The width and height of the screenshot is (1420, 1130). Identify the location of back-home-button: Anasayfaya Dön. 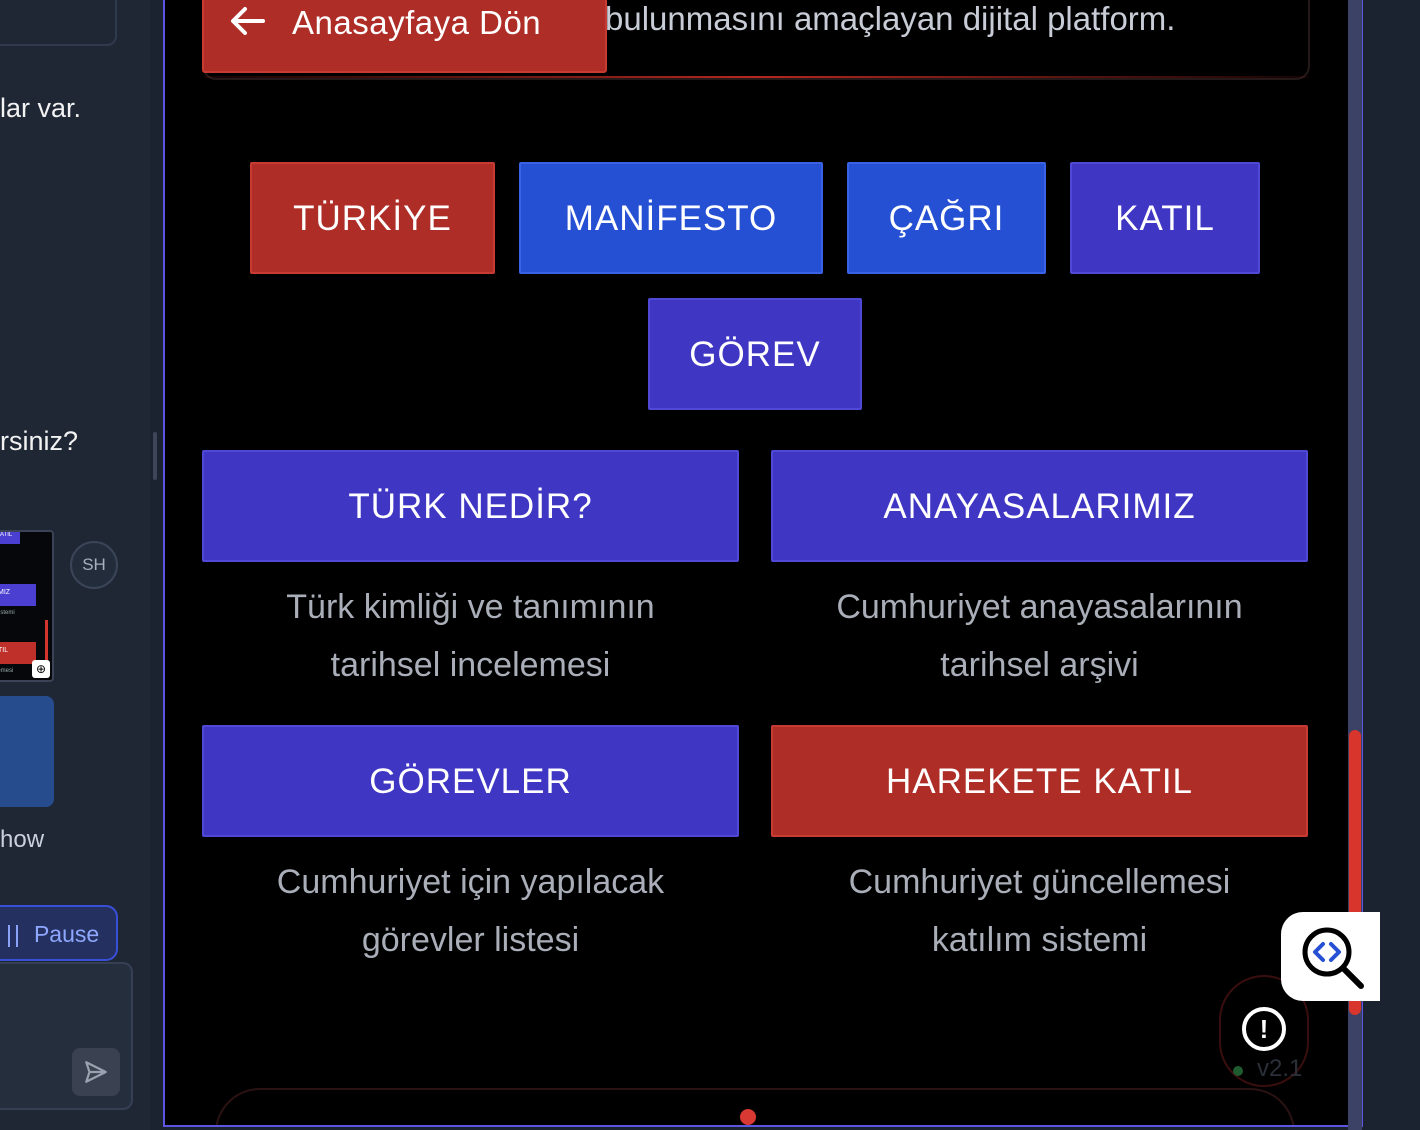
(404, 36).